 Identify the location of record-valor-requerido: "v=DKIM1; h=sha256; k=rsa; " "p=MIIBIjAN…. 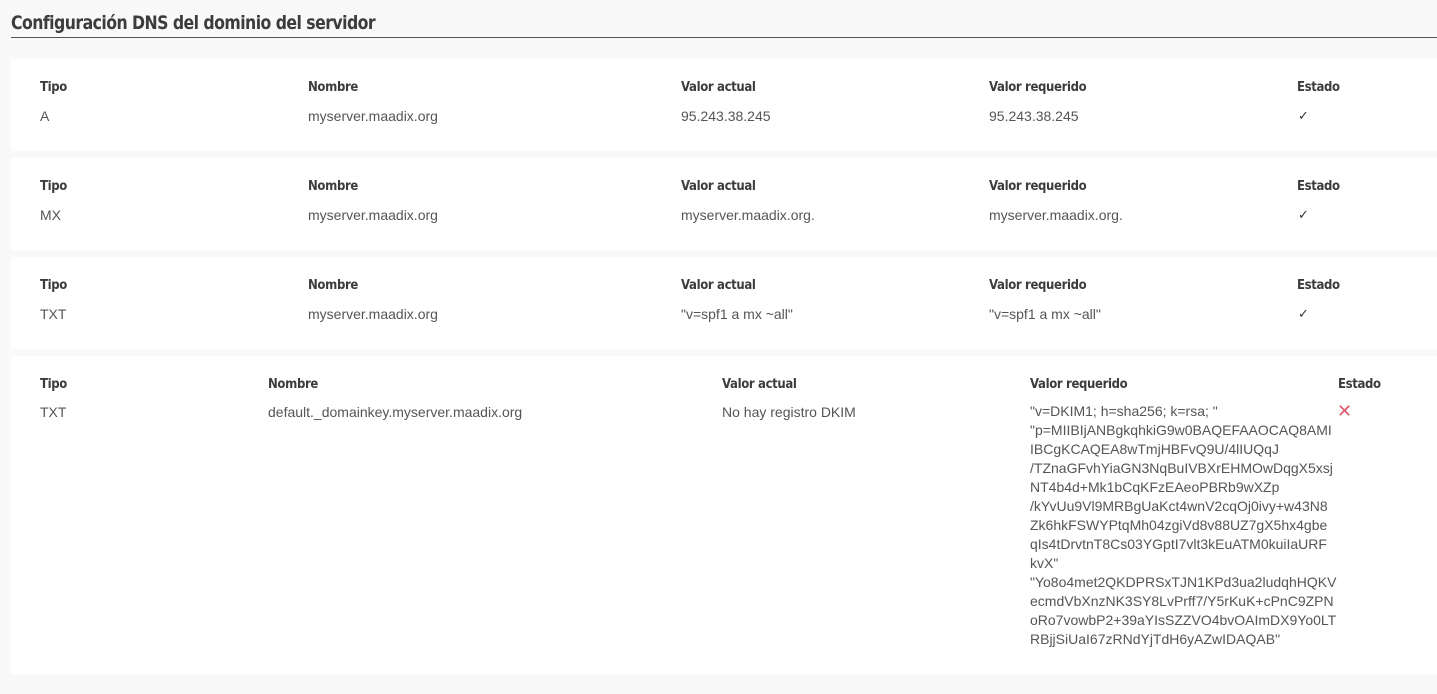
(1183, 525).